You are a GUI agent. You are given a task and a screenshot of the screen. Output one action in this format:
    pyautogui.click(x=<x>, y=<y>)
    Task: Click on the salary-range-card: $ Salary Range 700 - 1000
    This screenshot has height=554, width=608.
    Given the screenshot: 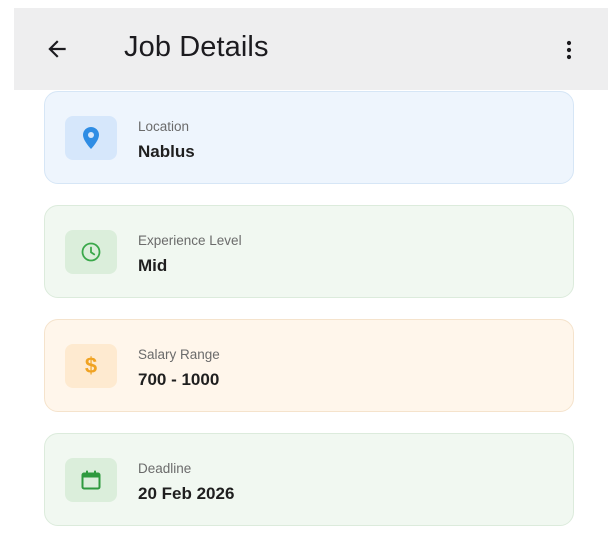 What is the action you would take?
    pyautogui.click(x=309, y=365)
    